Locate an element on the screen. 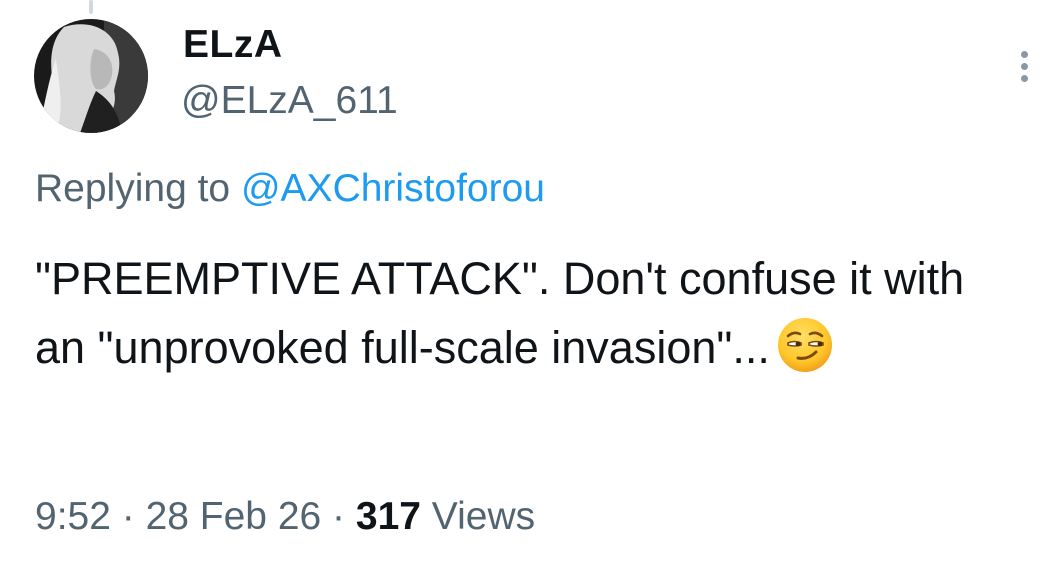 This screenshot has height=566, width=1052. reply-mention-link: @AXChristoforou is located at coordinates (393, 188).